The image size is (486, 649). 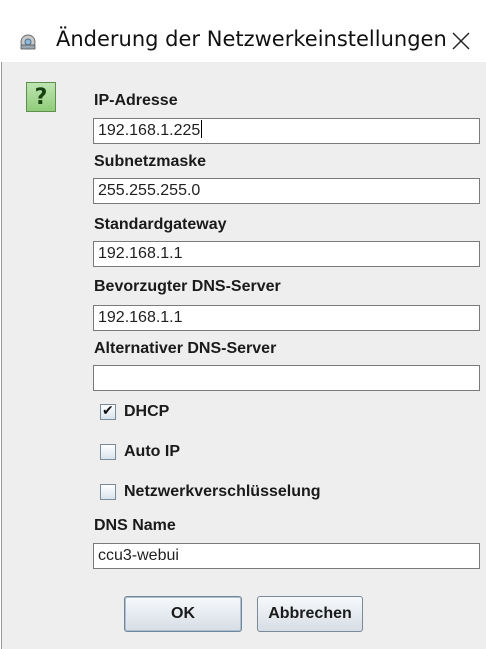 What do you see at coordinates (108, 452) in the screenshot?
I see `auto-ip-checkbox` at bounding box center [108, 452].